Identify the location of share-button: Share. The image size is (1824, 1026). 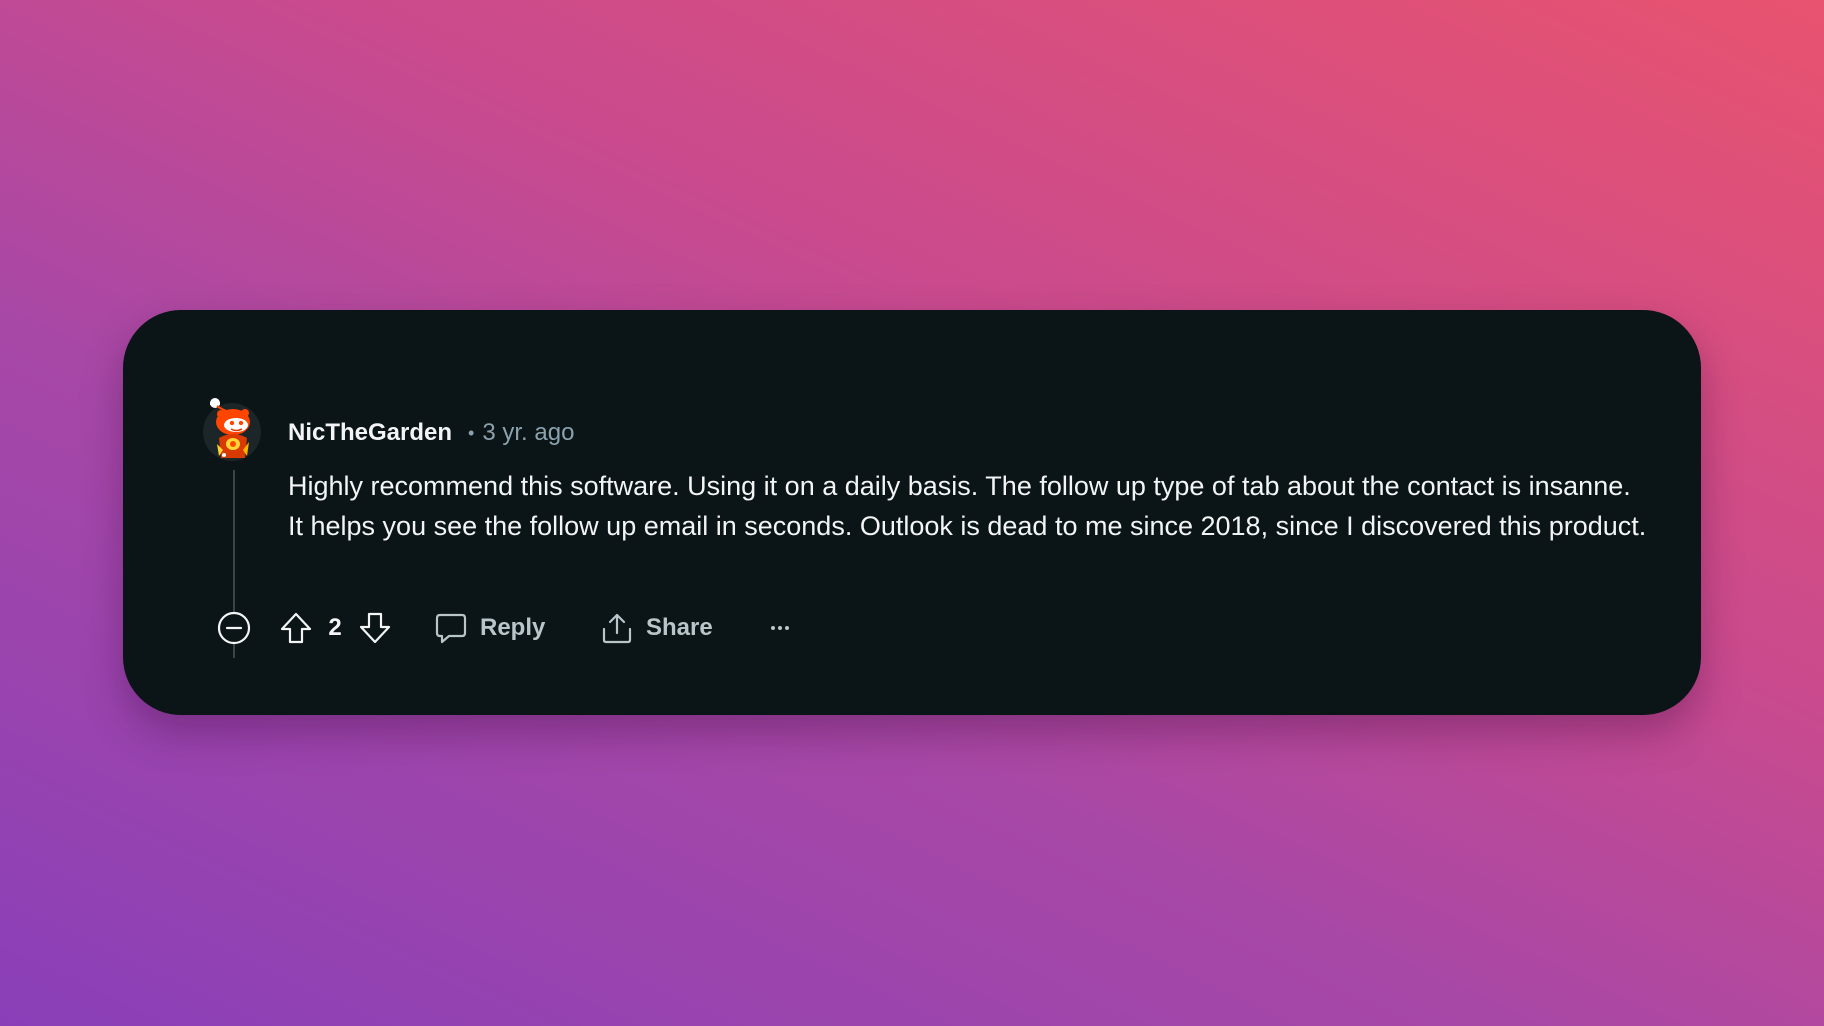
(656, 628).